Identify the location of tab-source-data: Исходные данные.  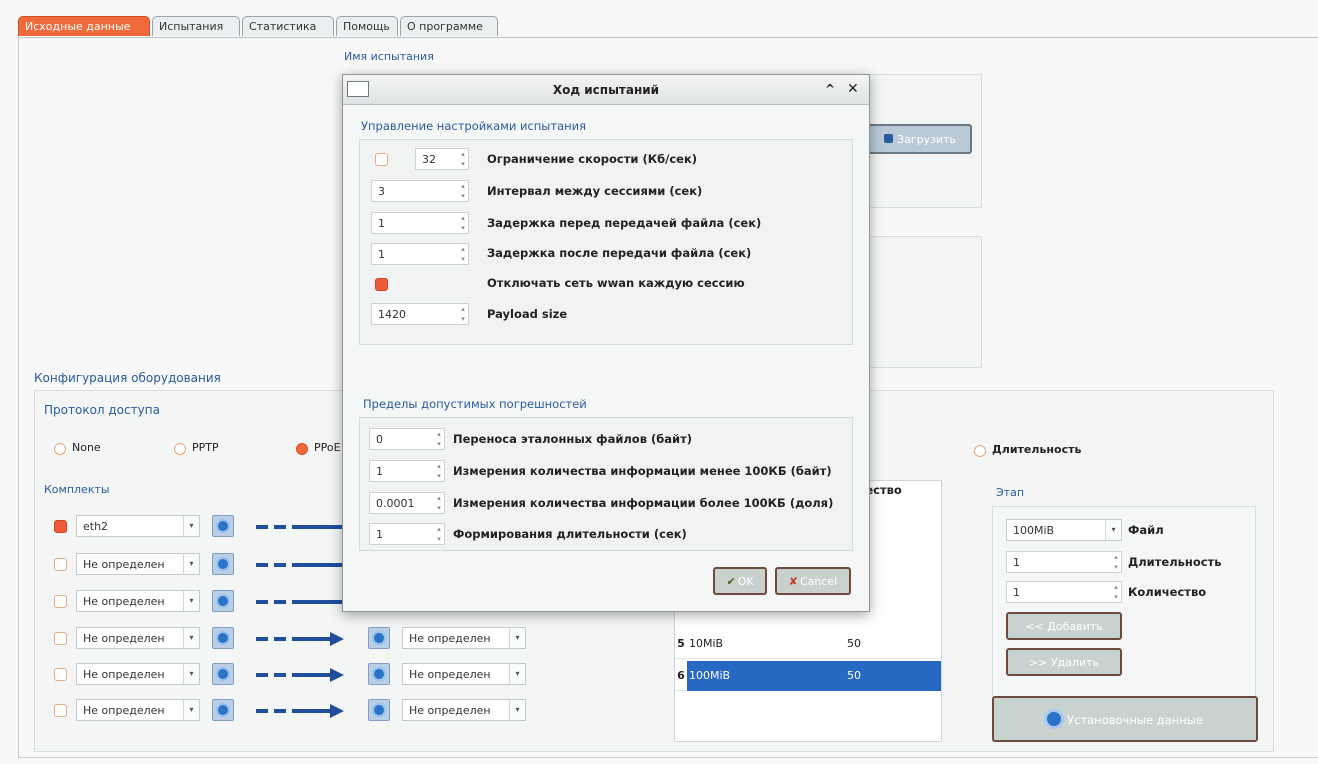
(84, 26).